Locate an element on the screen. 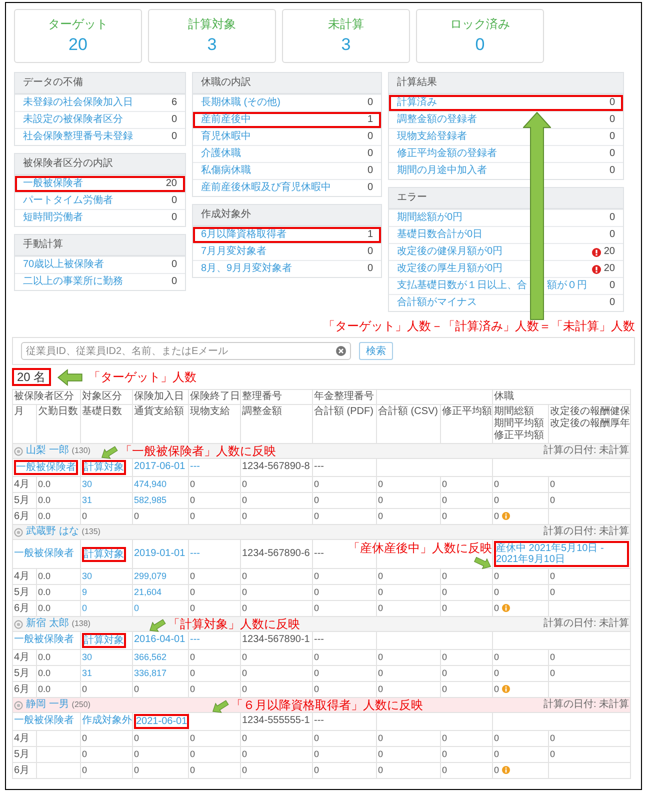 Image resolution: width=649 pixels, height=794 pixels. employee-name: 武蔵野 はな is located at coordinates (52, 532).